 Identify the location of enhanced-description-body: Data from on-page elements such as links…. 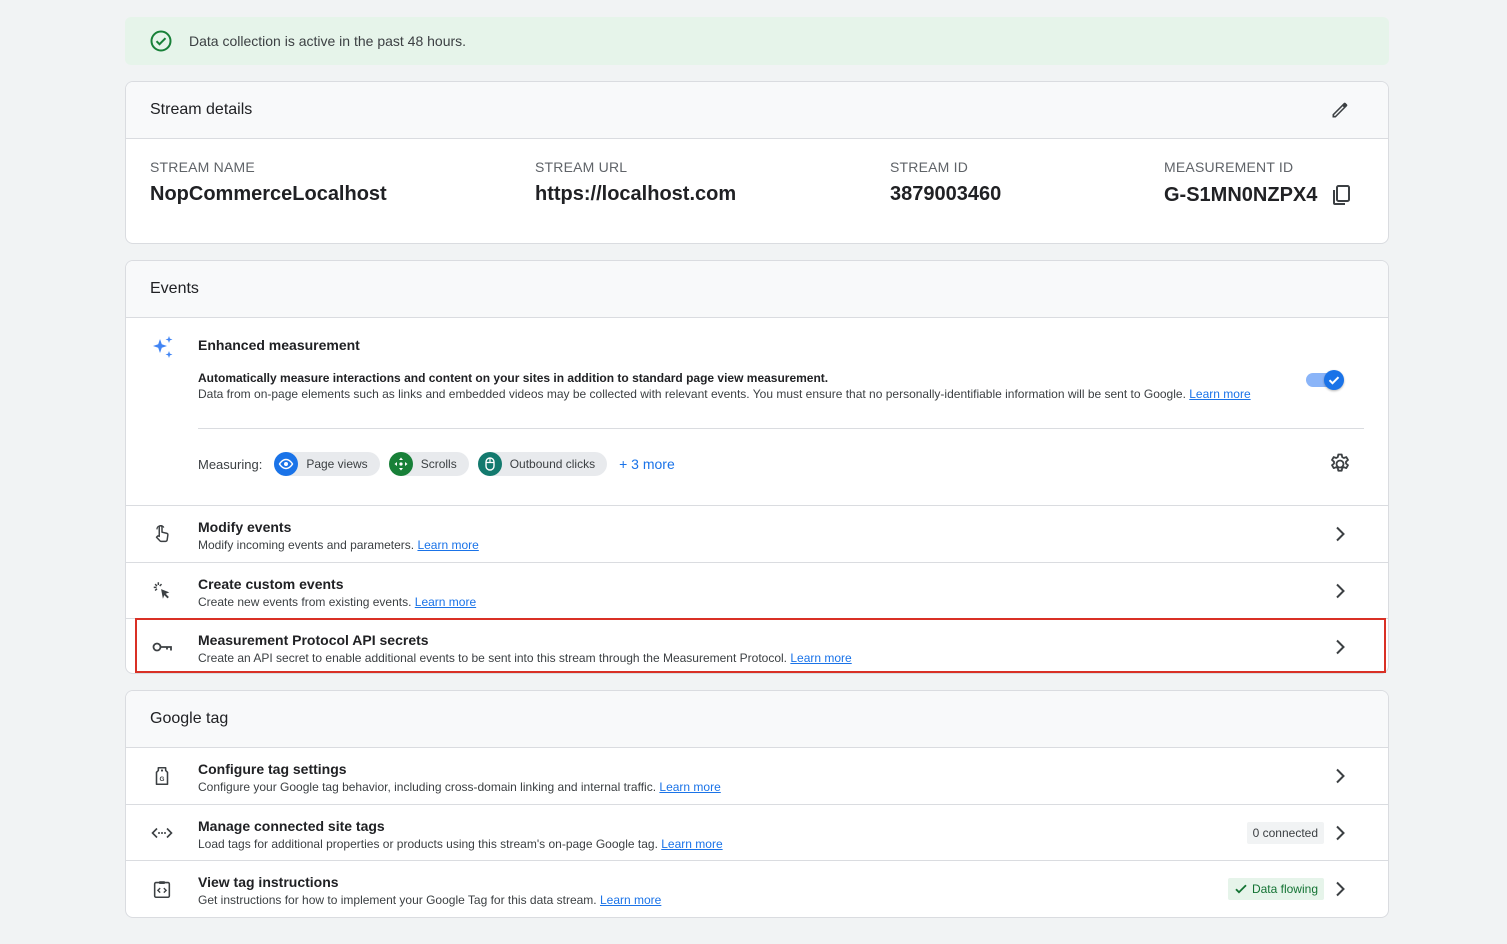
(743, 394).